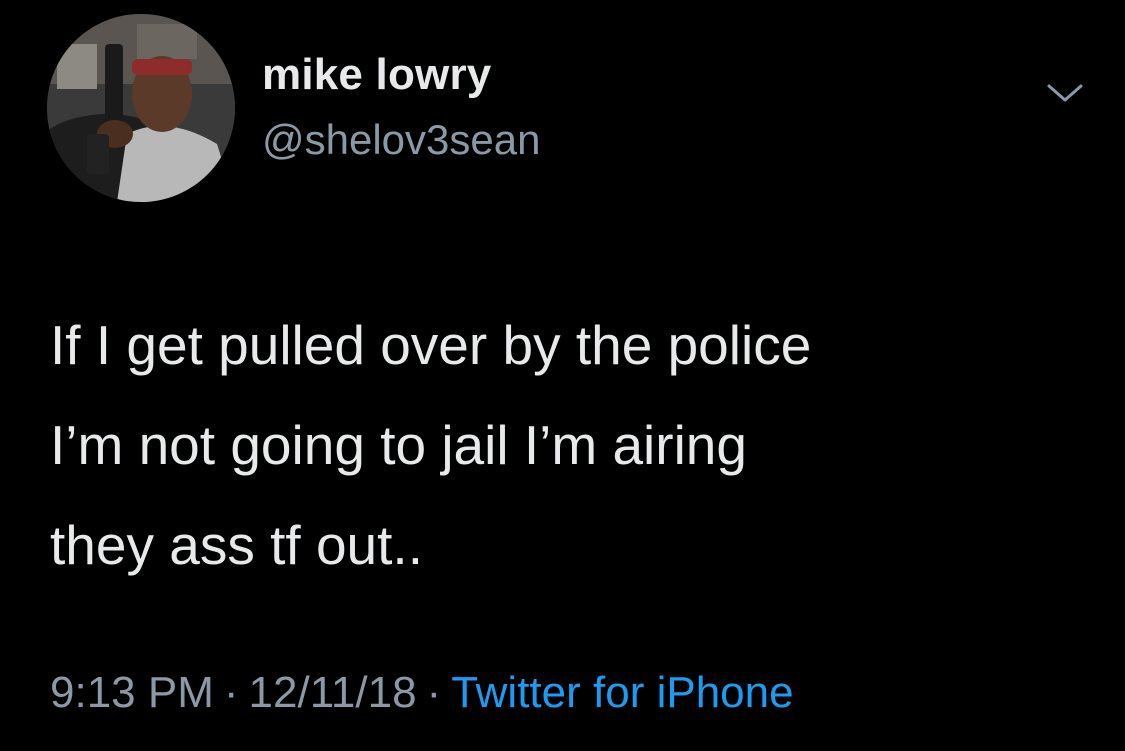 Image resolution: width=1125 pixels, height=751 pixels. I want to click on tweet-text-line: they ass tf out.., so click(236, 545).